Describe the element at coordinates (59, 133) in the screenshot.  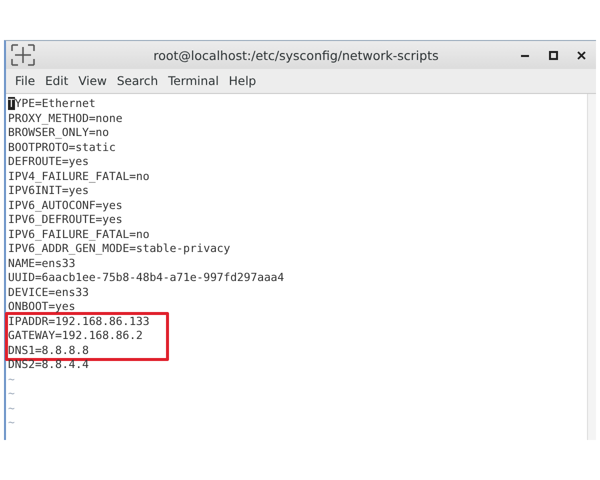
I see `config-line: BROWSER_ONLY=no` at that location.